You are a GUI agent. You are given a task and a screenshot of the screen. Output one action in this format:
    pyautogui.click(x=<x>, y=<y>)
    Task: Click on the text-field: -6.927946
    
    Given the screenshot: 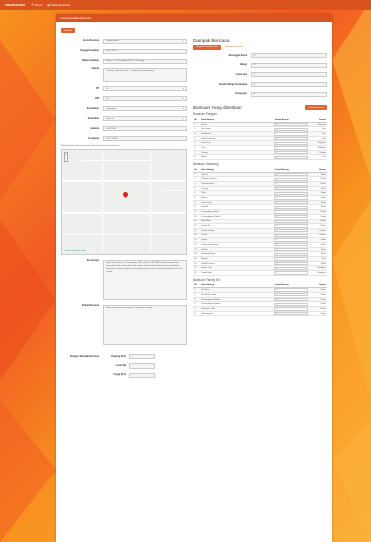 What is the action you would take?
    pyautogui.click(x=145, y=129)
    